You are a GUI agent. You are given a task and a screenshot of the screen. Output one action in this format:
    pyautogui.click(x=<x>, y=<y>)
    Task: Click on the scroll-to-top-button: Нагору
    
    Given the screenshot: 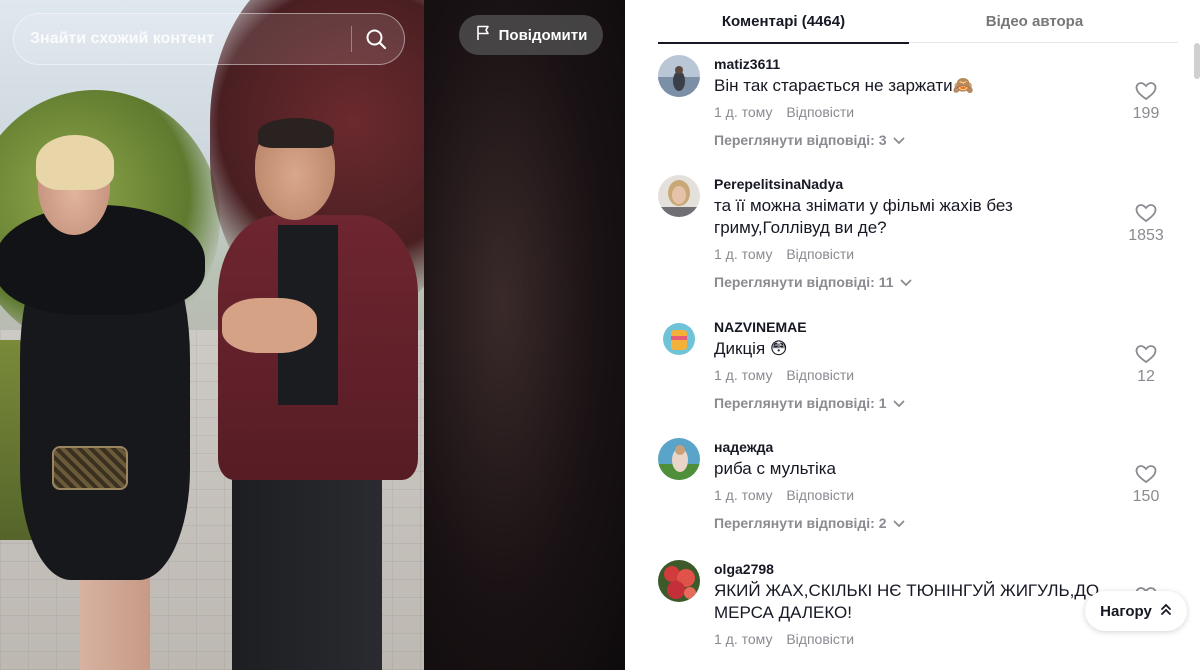 What is the action you would take?
    pyautogui.click(x=1136, y=611)
    